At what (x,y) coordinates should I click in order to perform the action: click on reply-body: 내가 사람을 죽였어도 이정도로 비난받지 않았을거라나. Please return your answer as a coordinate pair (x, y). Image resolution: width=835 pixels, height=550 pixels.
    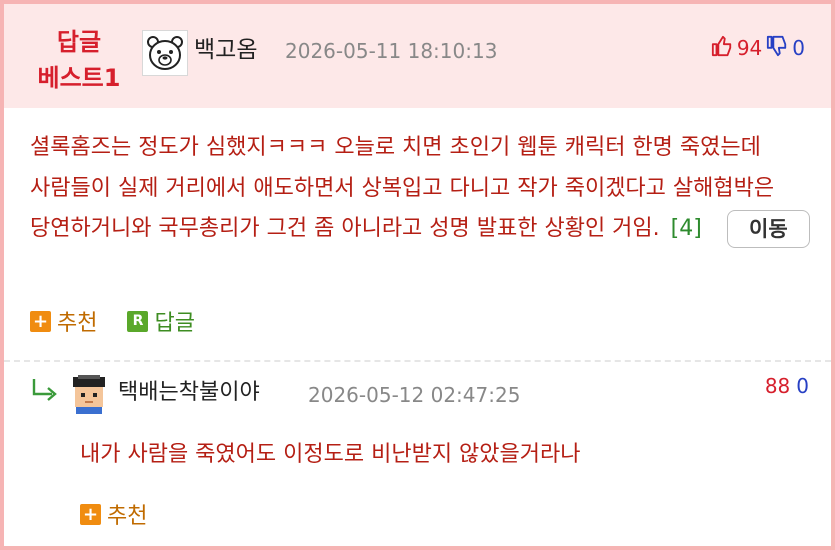
    Looking at the image, I should click on (330, 454).